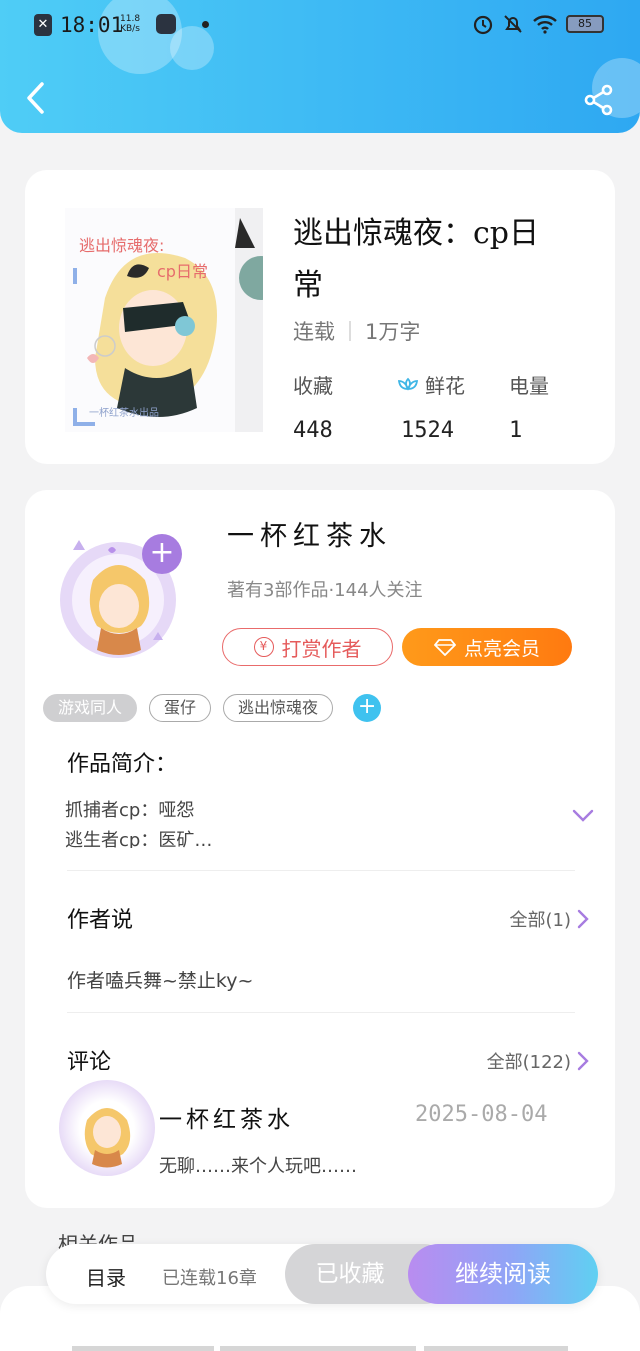 The image size is (640, 1351). I want to click on cover-credit-text: 一杯红茶水出品, so click(124, 413).